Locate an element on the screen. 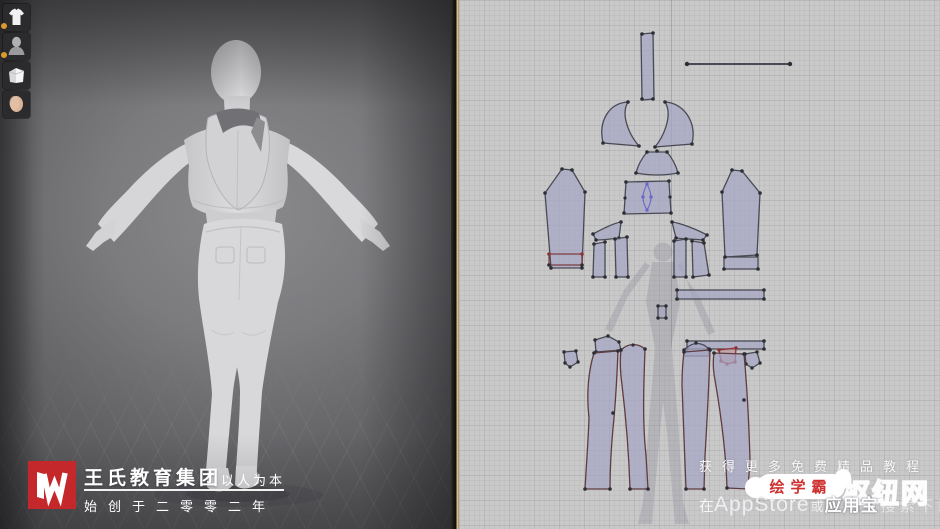 The image size is (940, 529). tile-garment is located at coordinates (15, 17).